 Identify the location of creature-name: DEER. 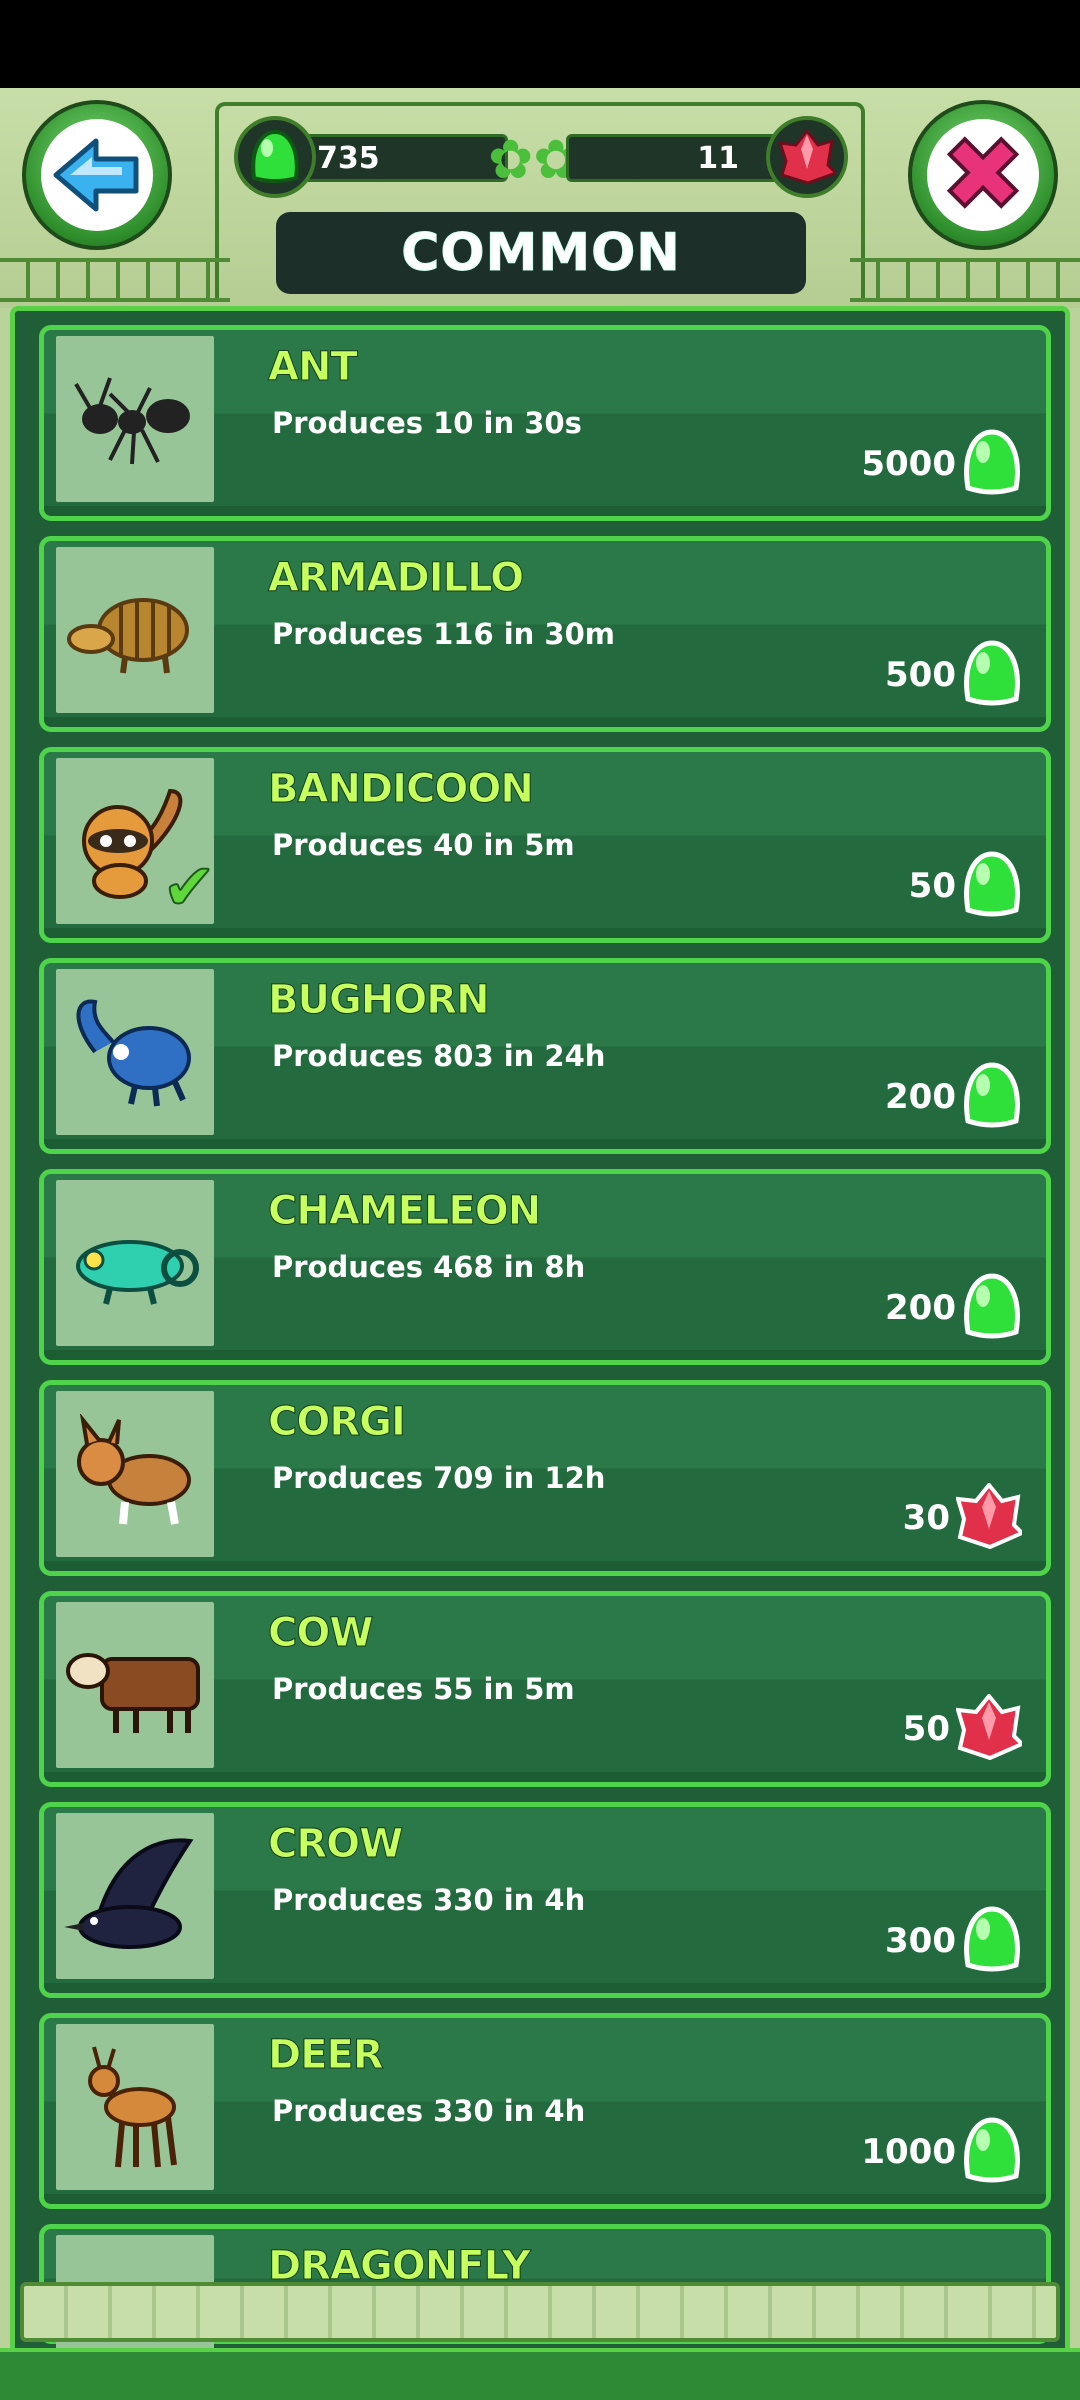
(326, 2055).